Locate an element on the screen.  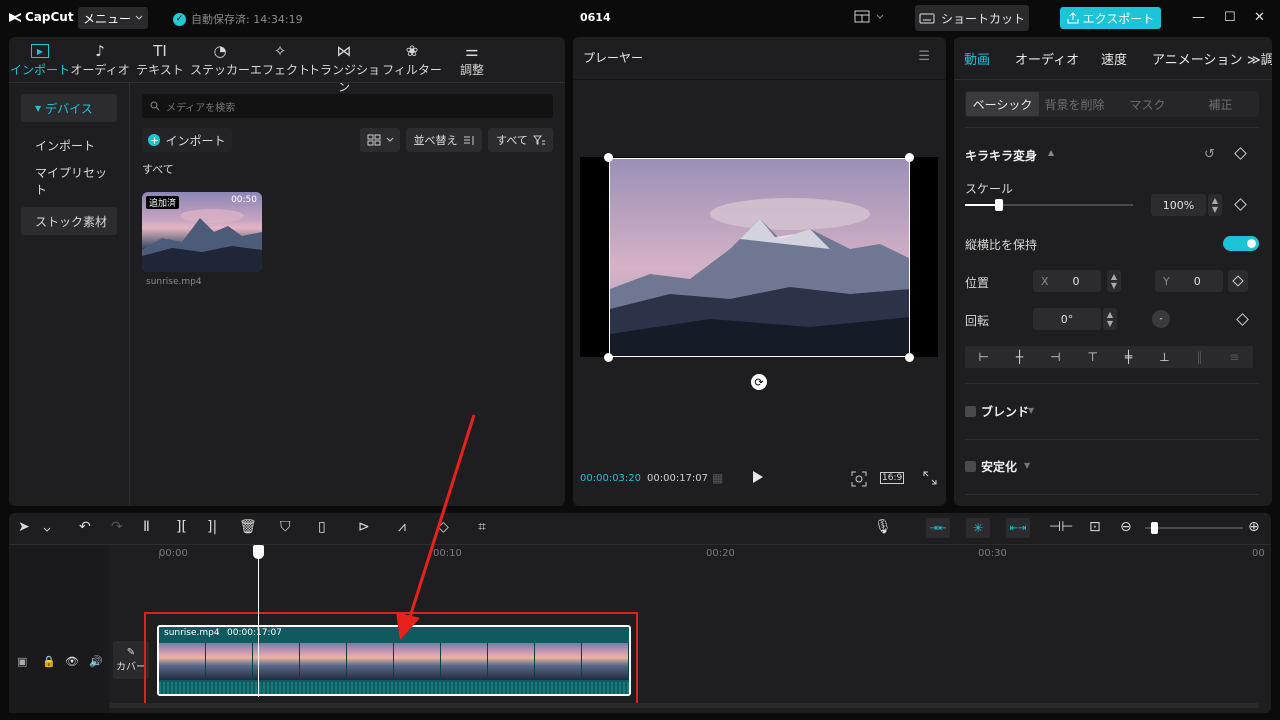
maximize-icon: ☐ is located at coordinates (1230, 17).